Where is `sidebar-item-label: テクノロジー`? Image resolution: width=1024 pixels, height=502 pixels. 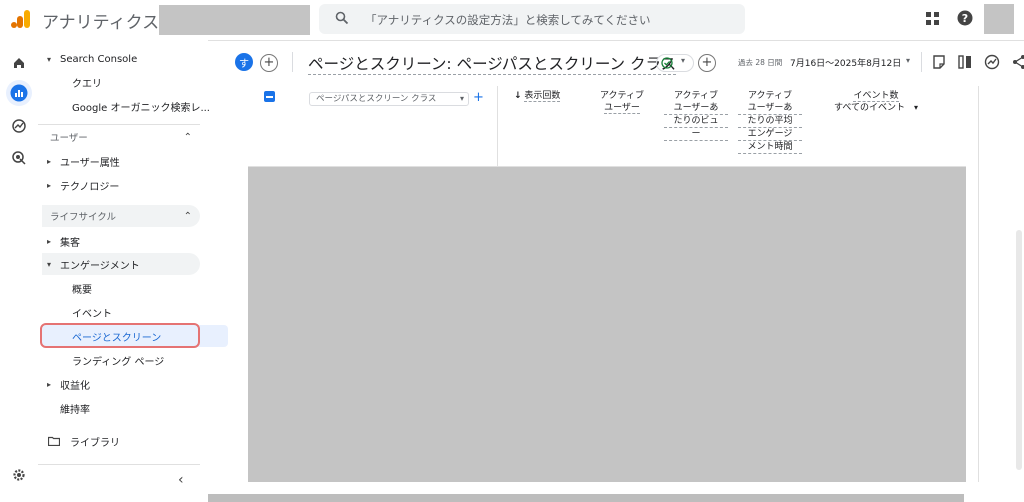
sidebar-item-label: テクノロジー is located at coordinates (90, 187).